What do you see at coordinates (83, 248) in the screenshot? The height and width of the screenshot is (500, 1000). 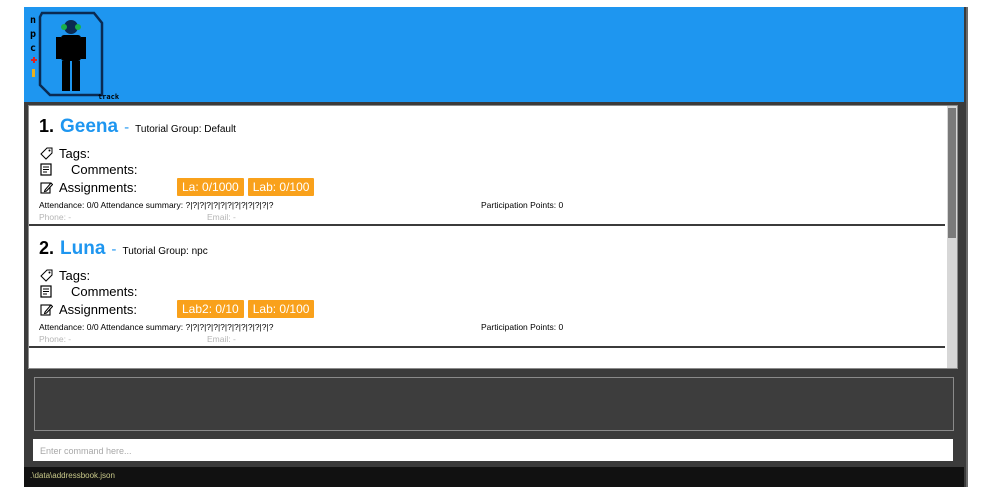 I see `person-name: Luna` at bounding box center [83, 248].